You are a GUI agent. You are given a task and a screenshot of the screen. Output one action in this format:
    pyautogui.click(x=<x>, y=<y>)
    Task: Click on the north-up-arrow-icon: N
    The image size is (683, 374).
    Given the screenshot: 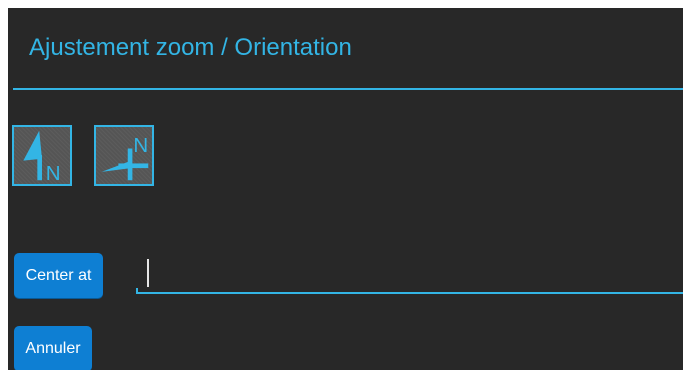 What is the action you would take?
    pyautogui.click(x=42, y=157)
    